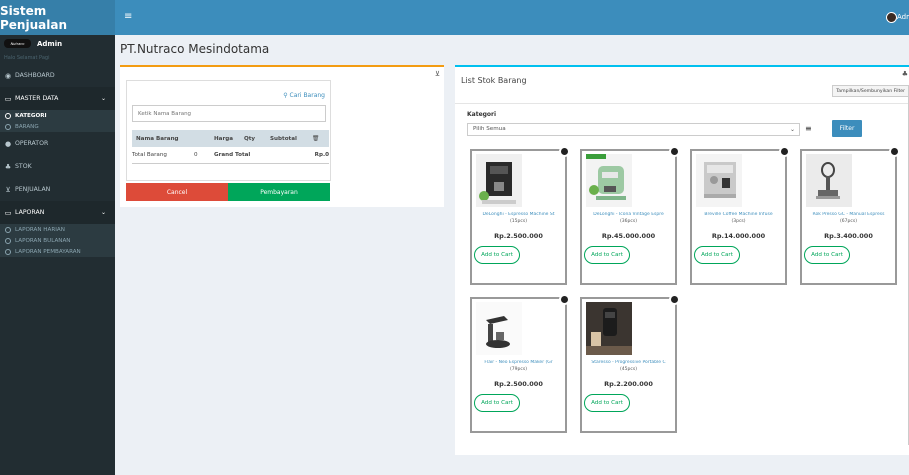  Describe the element at coordinates (738, 236) in the screenshot. I see `product-price: Rp.14.000.000` at that location.